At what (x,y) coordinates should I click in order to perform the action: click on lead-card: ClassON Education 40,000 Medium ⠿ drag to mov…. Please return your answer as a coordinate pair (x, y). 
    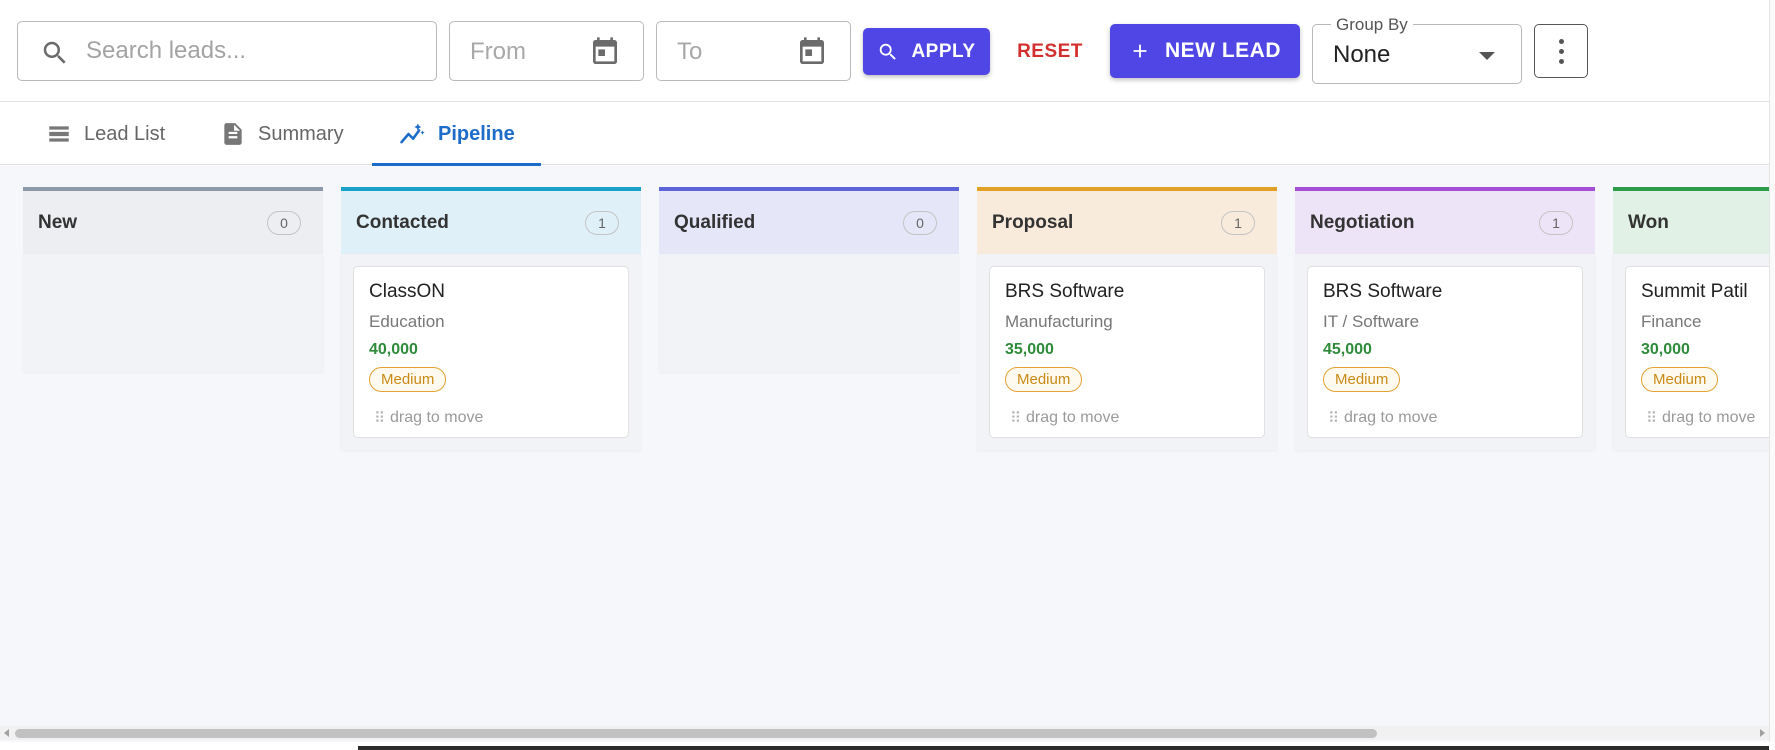
    Looking at the image, I should click on (491, 352).